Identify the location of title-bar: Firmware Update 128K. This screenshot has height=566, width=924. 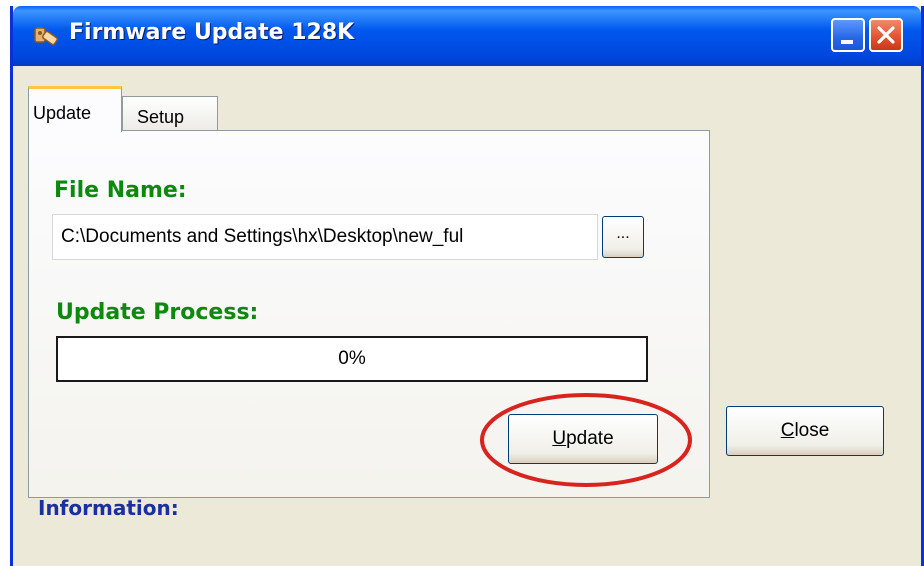
(467, 36).